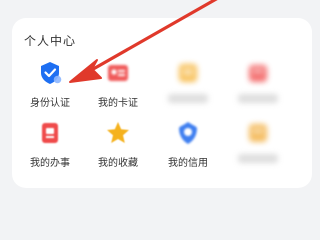 The image size is (320, 240). Describe the element at coordinates (50, 163) in the screenshot. I see `item-label: 我的办事` at that location.